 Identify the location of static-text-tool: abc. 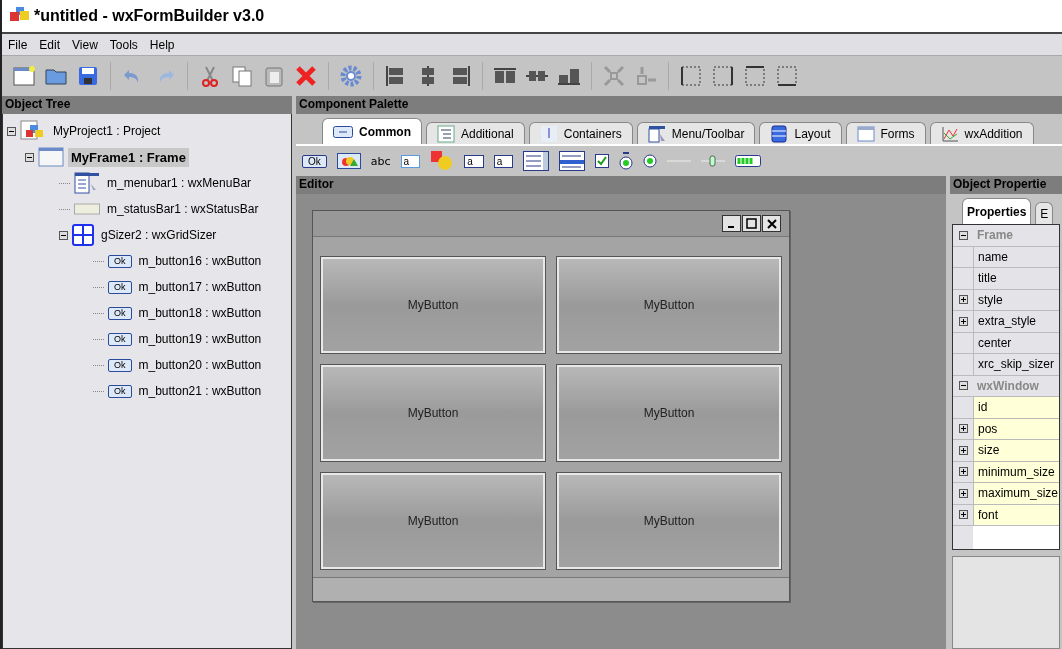
(380, 161).